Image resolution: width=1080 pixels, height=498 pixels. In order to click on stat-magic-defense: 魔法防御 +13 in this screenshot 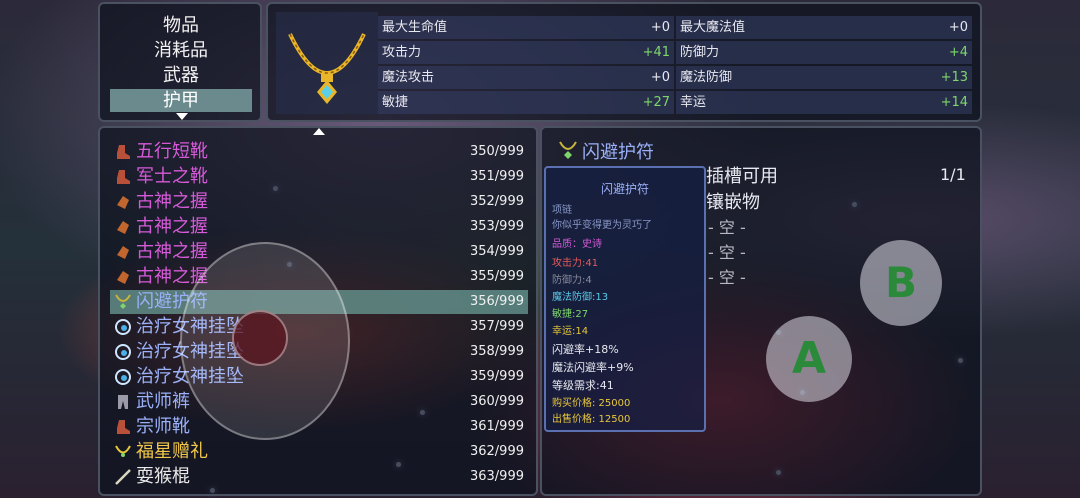, I will do `click(824, 77)`.